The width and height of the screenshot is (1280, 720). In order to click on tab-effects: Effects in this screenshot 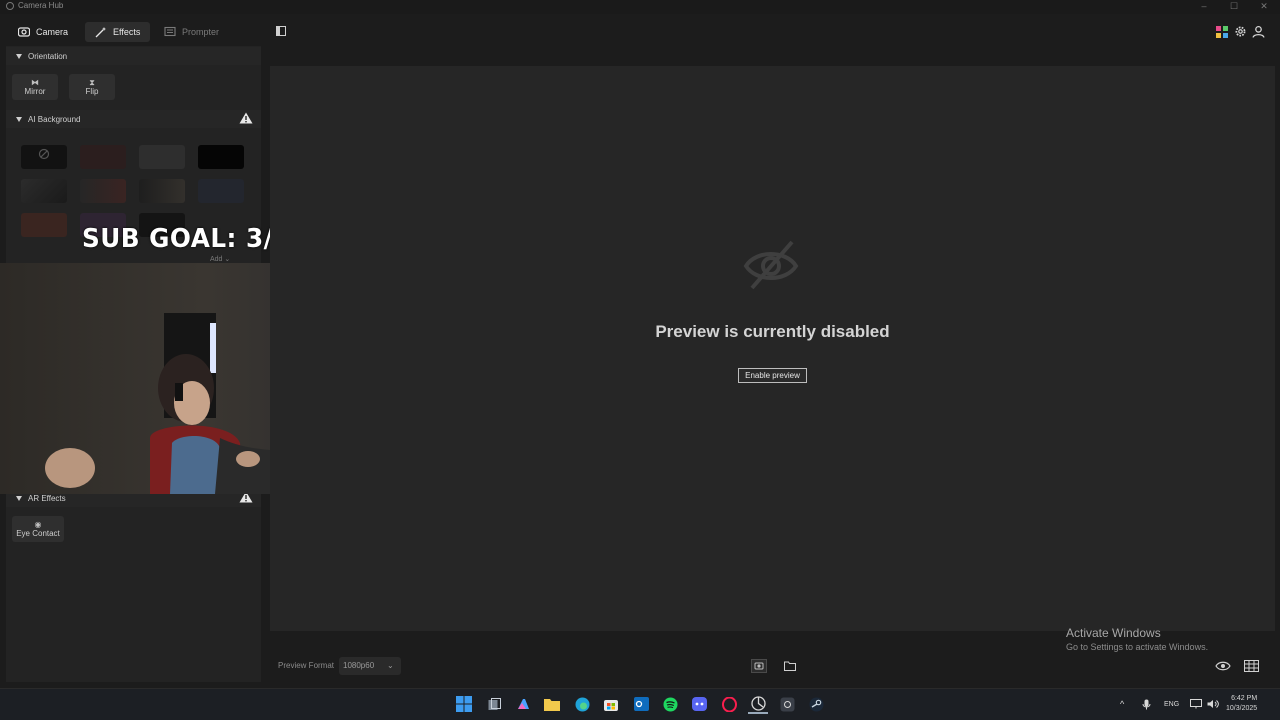, I will do `click(118, 32)`.